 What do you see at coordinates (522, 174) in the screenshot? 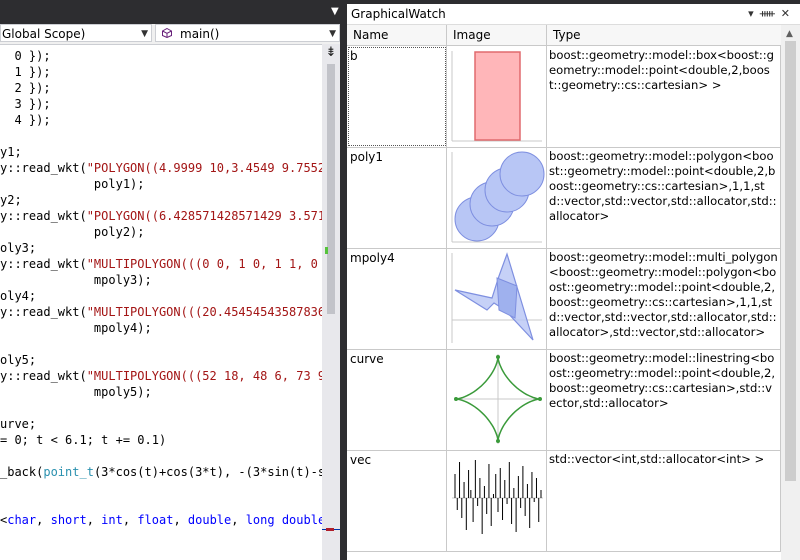
I see `polygon-lobe` at bounding box center [522, 174].